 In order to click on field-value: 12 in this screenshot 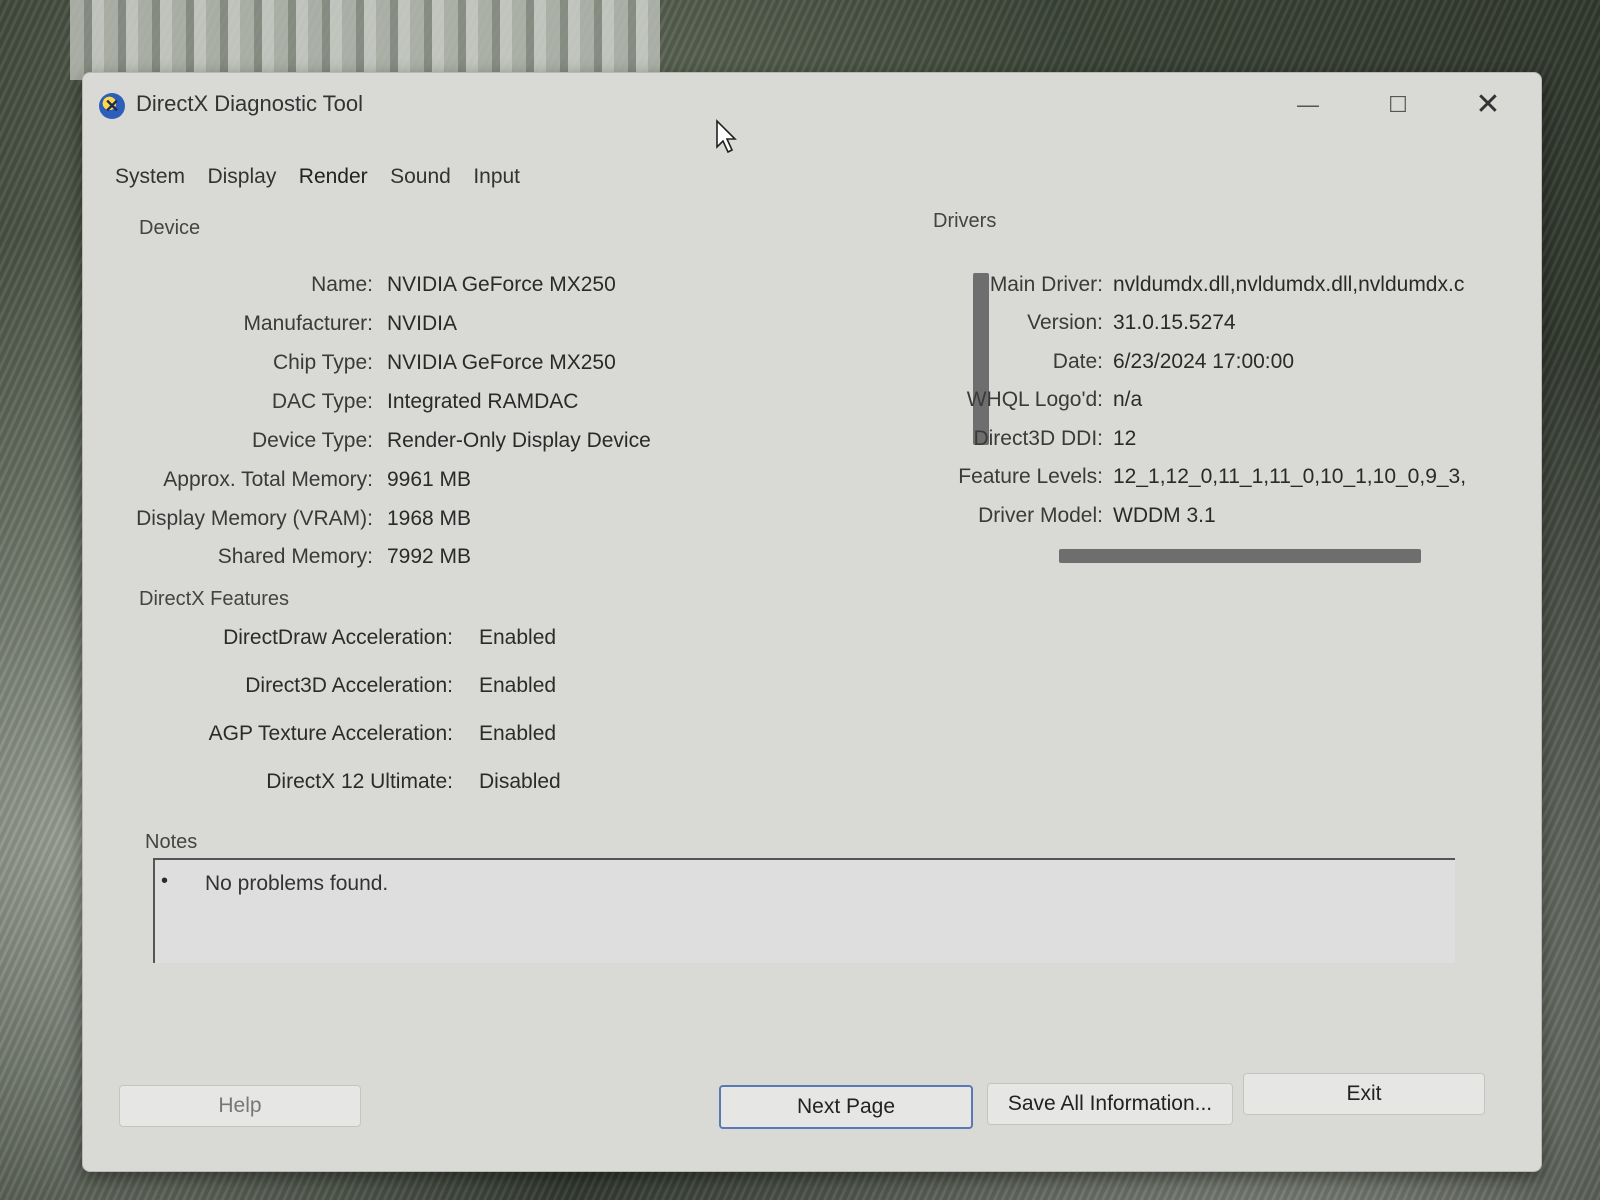, I will do `click(1125, 438)`.